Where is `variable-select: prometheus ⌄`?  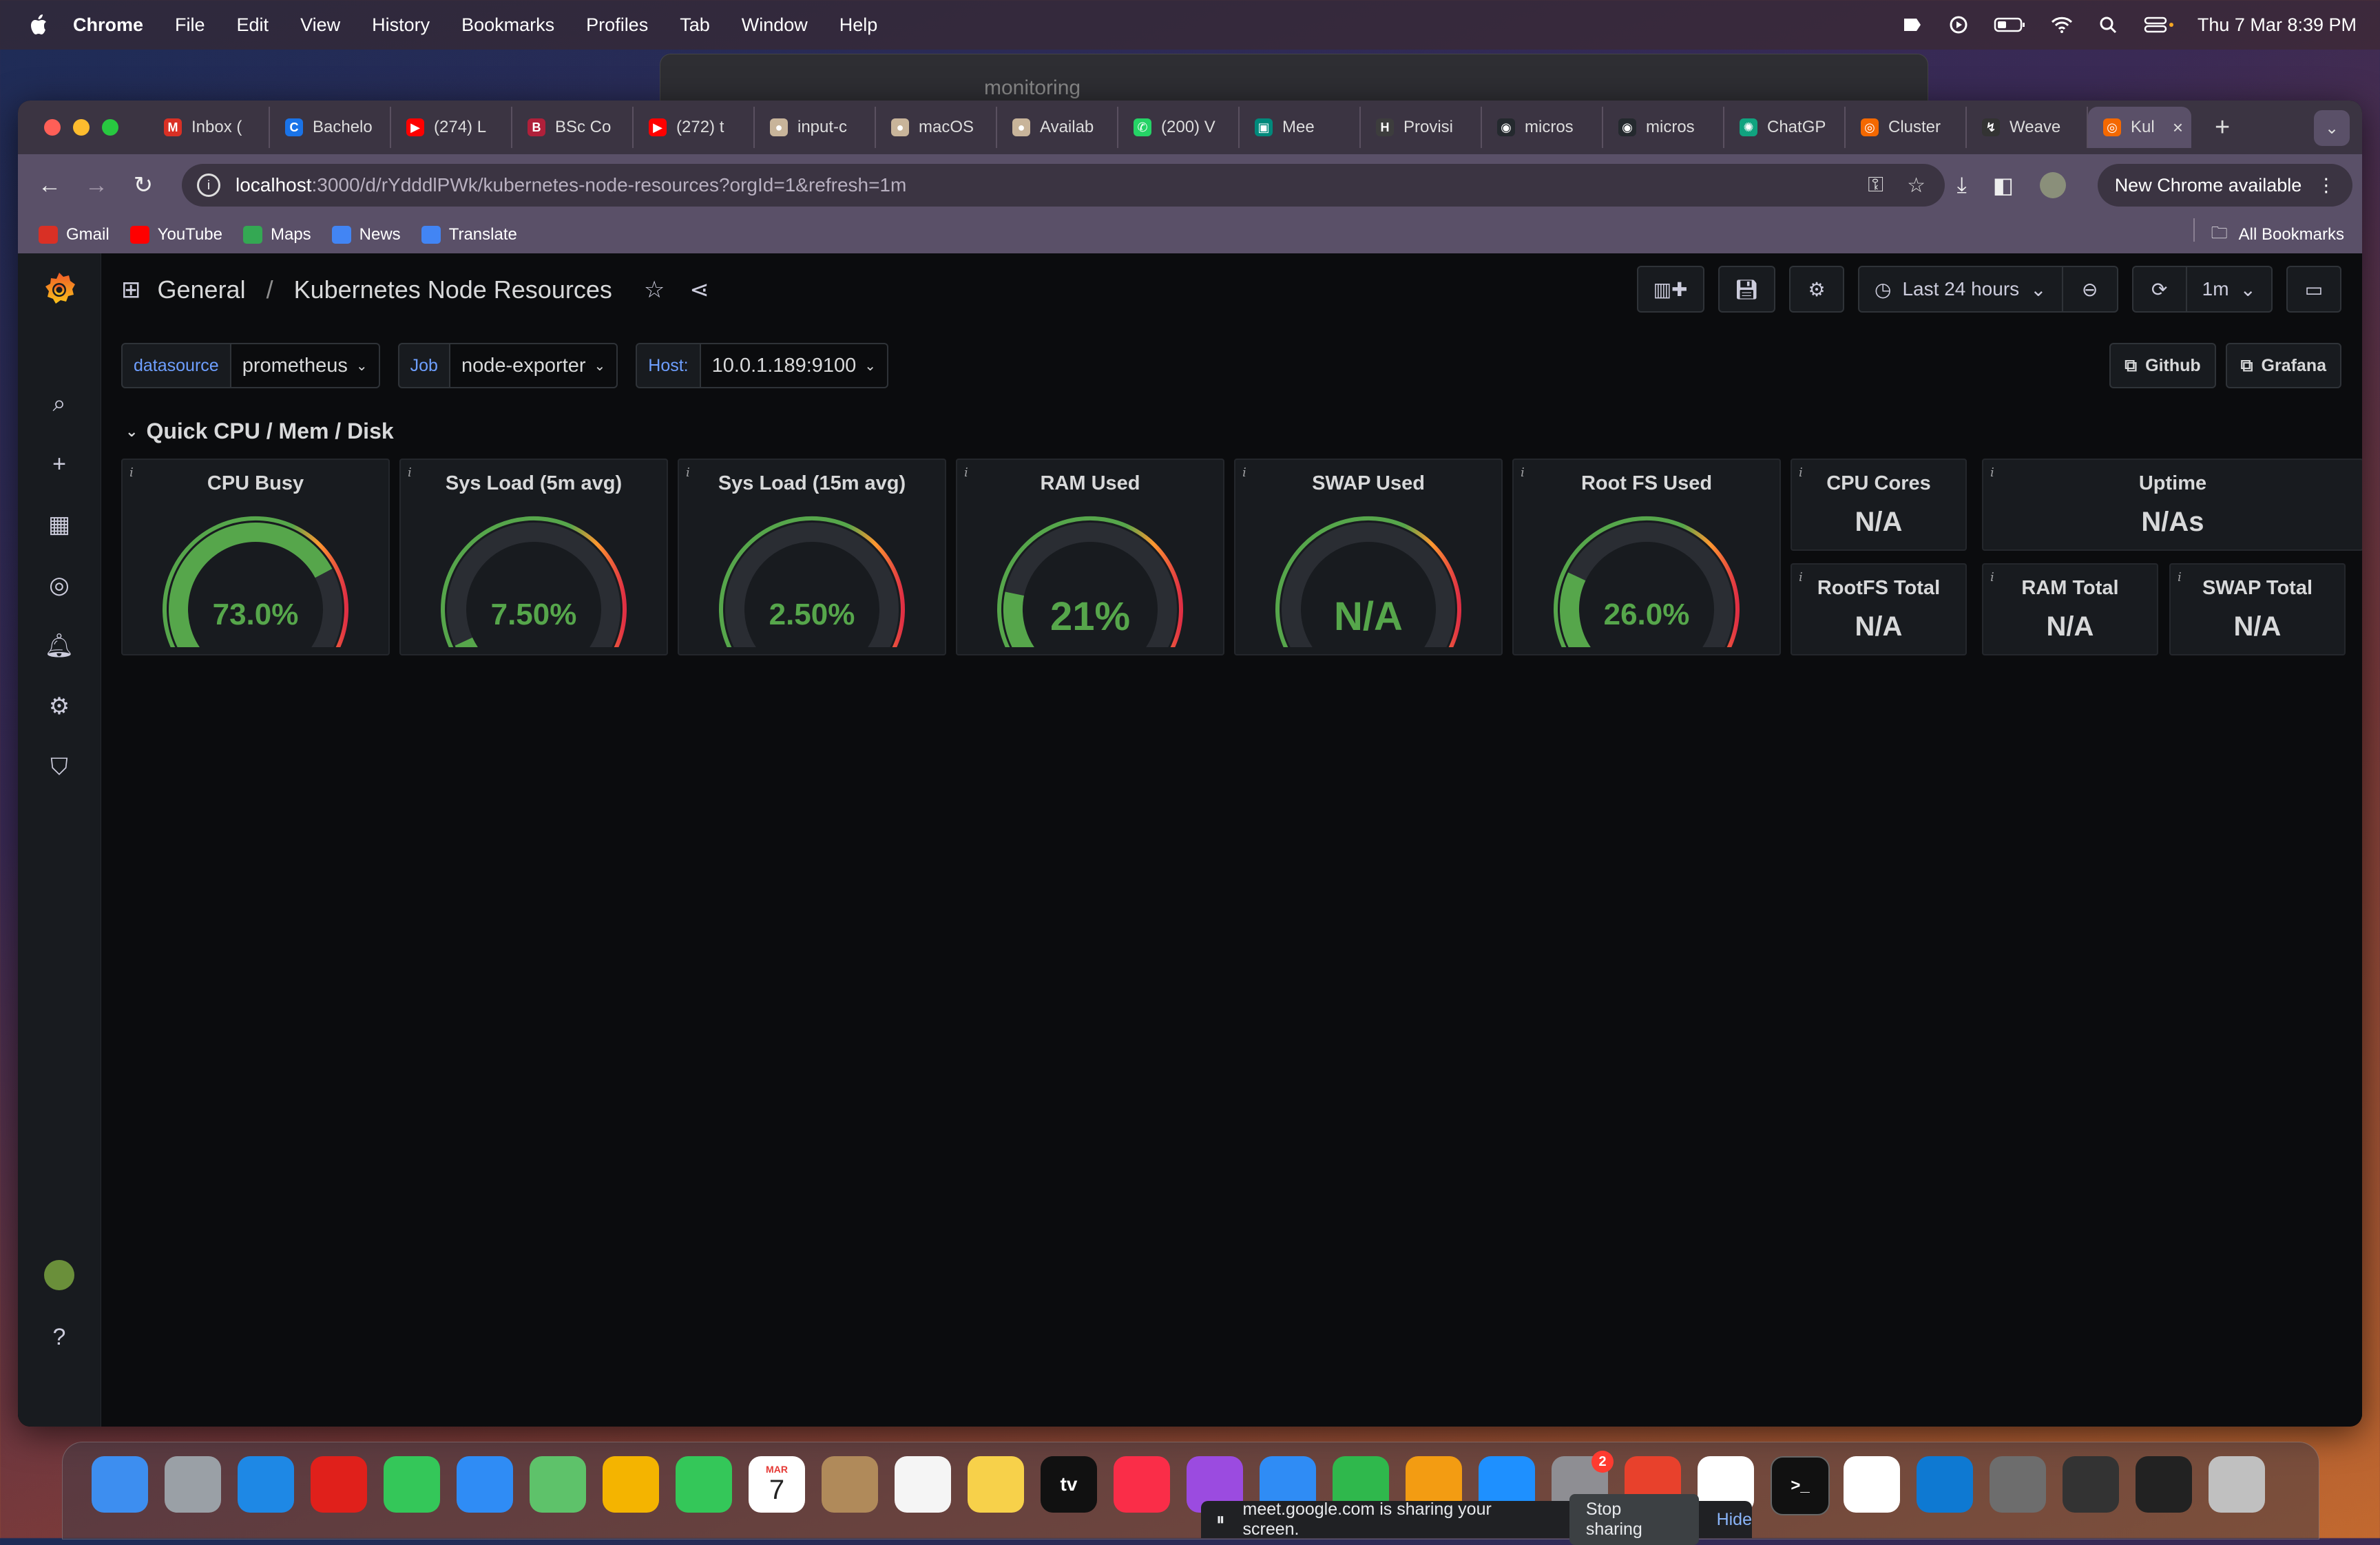
variable-select: prometheus ⌄ is located at coordinates (305, 365).